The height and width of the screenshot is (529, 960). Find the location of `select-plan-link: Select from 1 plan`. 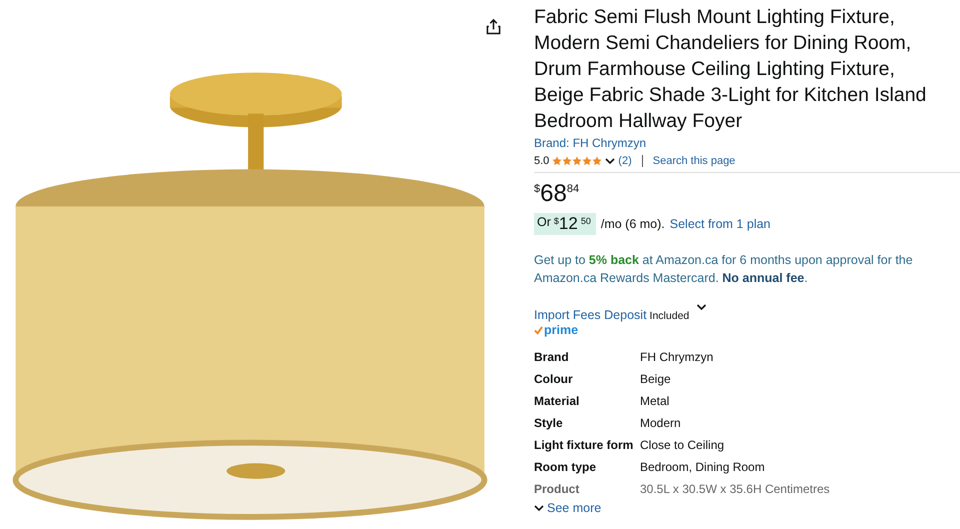

select-plan-link: Select from 1 plan is located at coordinates (720, 224).